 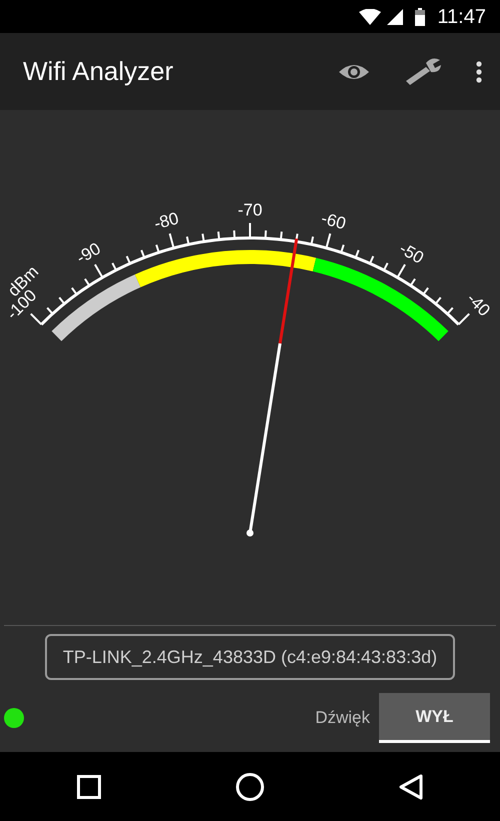 What do you see at coordinates (250, 657) in the screenshot?
I see `network-label: TP-LINK_2.4GHz_43833D (c4:e9:84:43:83:3d)` at bounding box center [250, 657].